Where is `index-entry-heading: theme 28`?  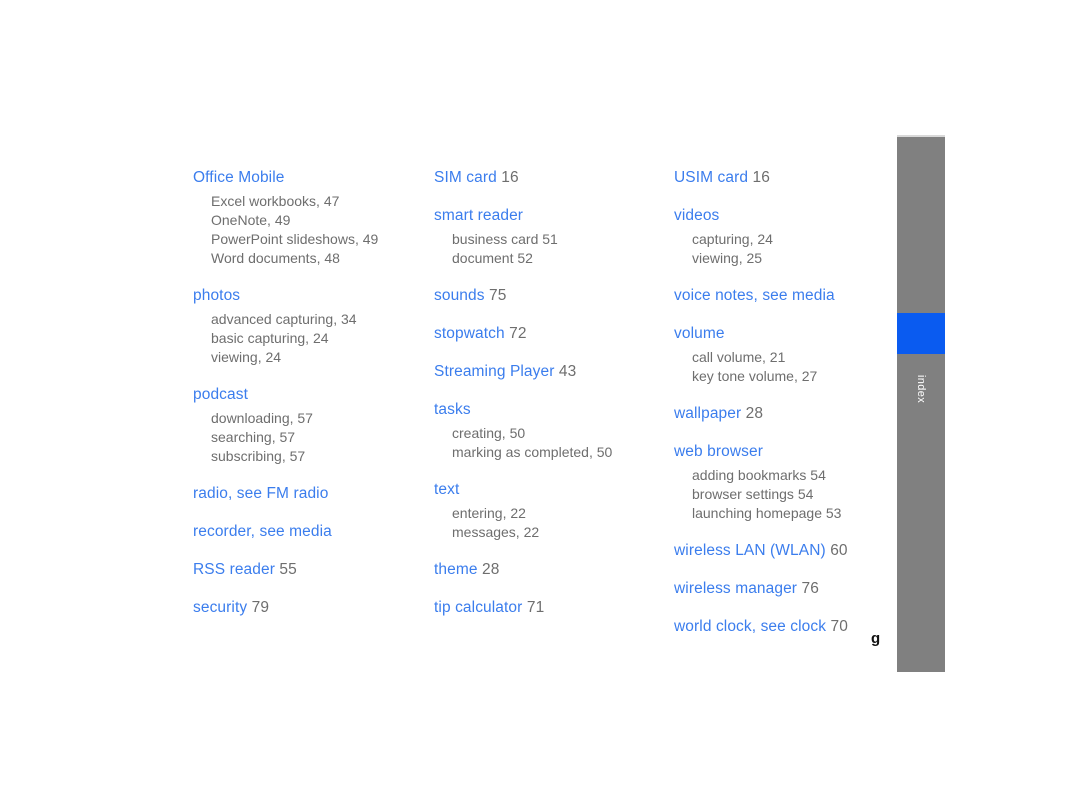 index-entry-heading: theme 28 is located at coordinates (548, 570).